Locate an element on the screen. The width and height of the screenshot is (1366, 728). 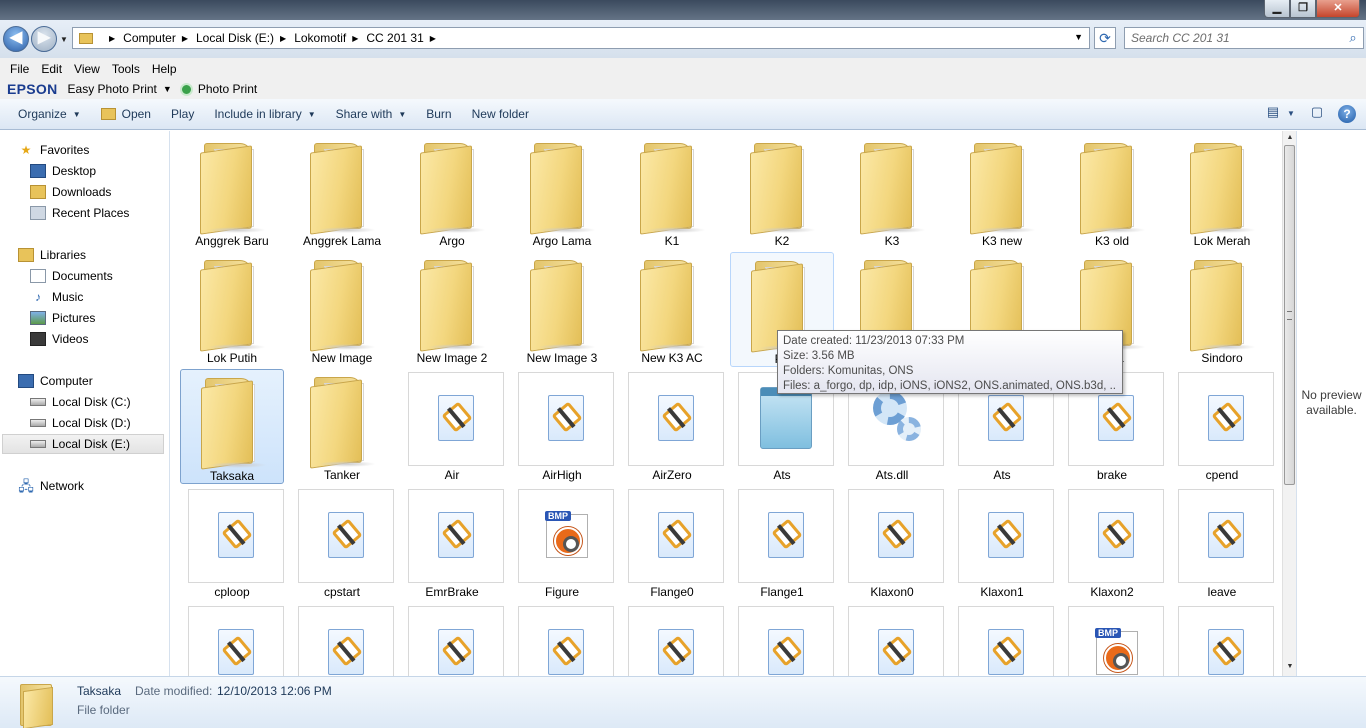
folder-item: New Image 2 is located at coordinates (452, 309).